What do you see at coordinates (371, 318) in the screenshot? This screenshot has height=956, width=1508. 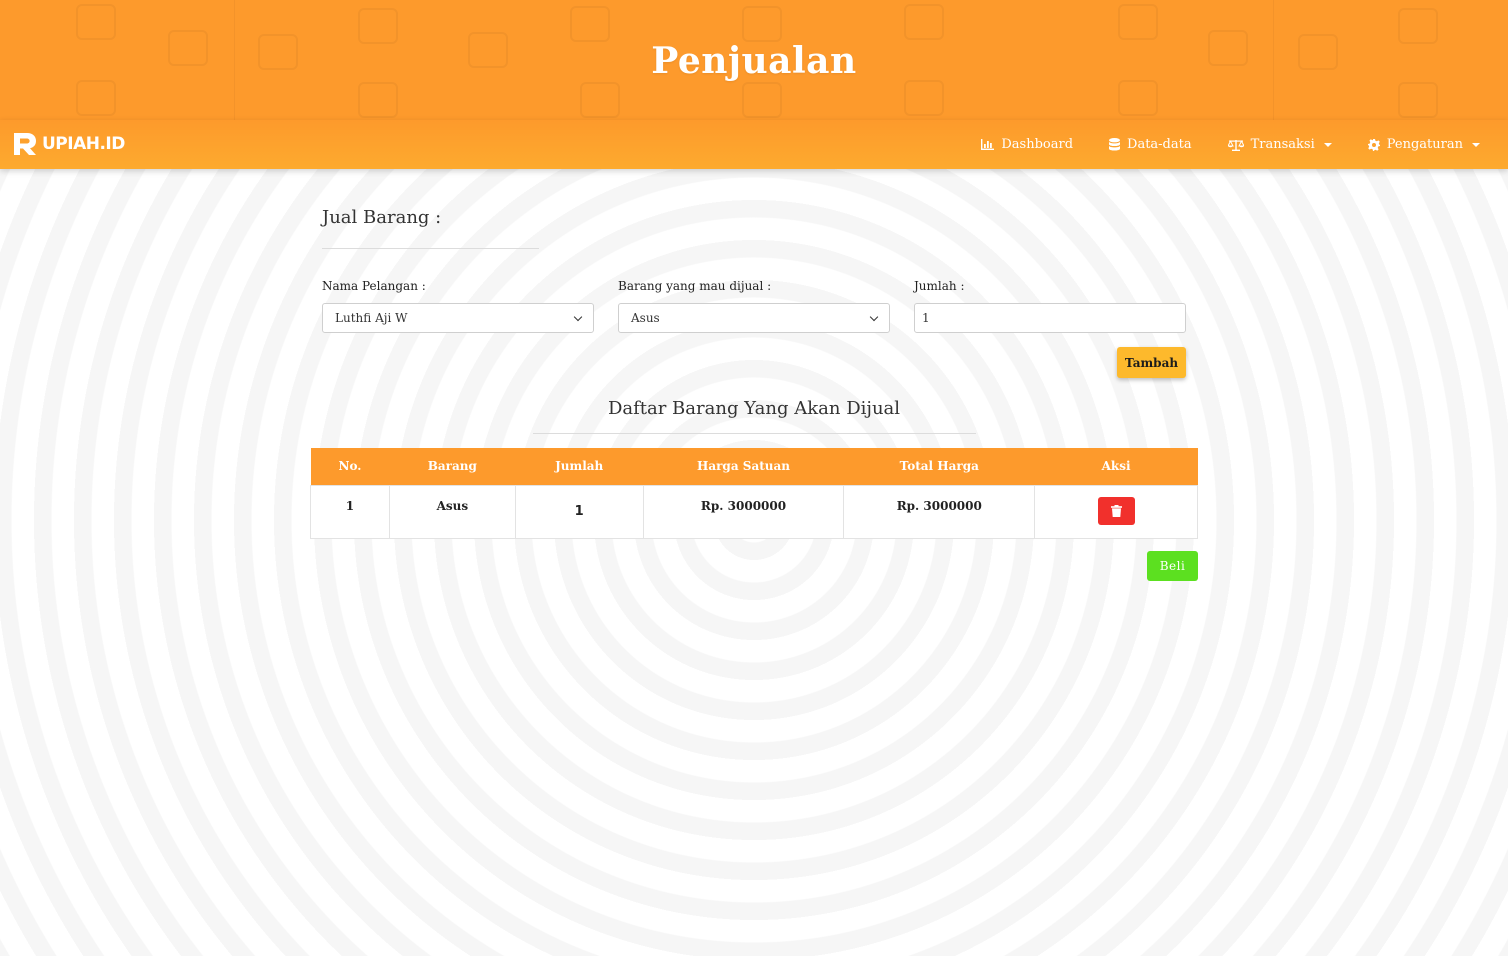 I see `customer-select-value: Luthfi Aji W` at bounding box center [371, 318].